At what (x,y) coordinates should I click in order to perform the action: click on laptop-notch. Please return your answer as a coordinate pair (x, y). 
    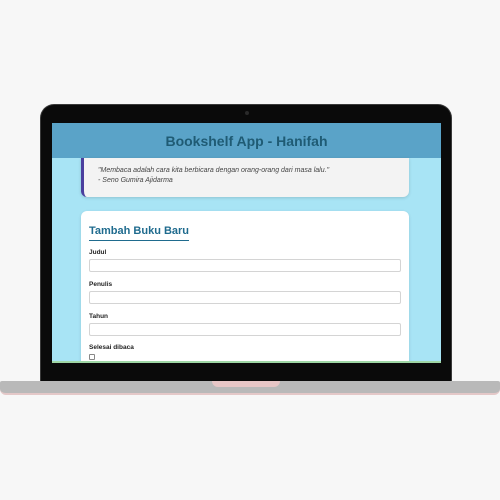
    Looking at the image, I should click on (246, 384).